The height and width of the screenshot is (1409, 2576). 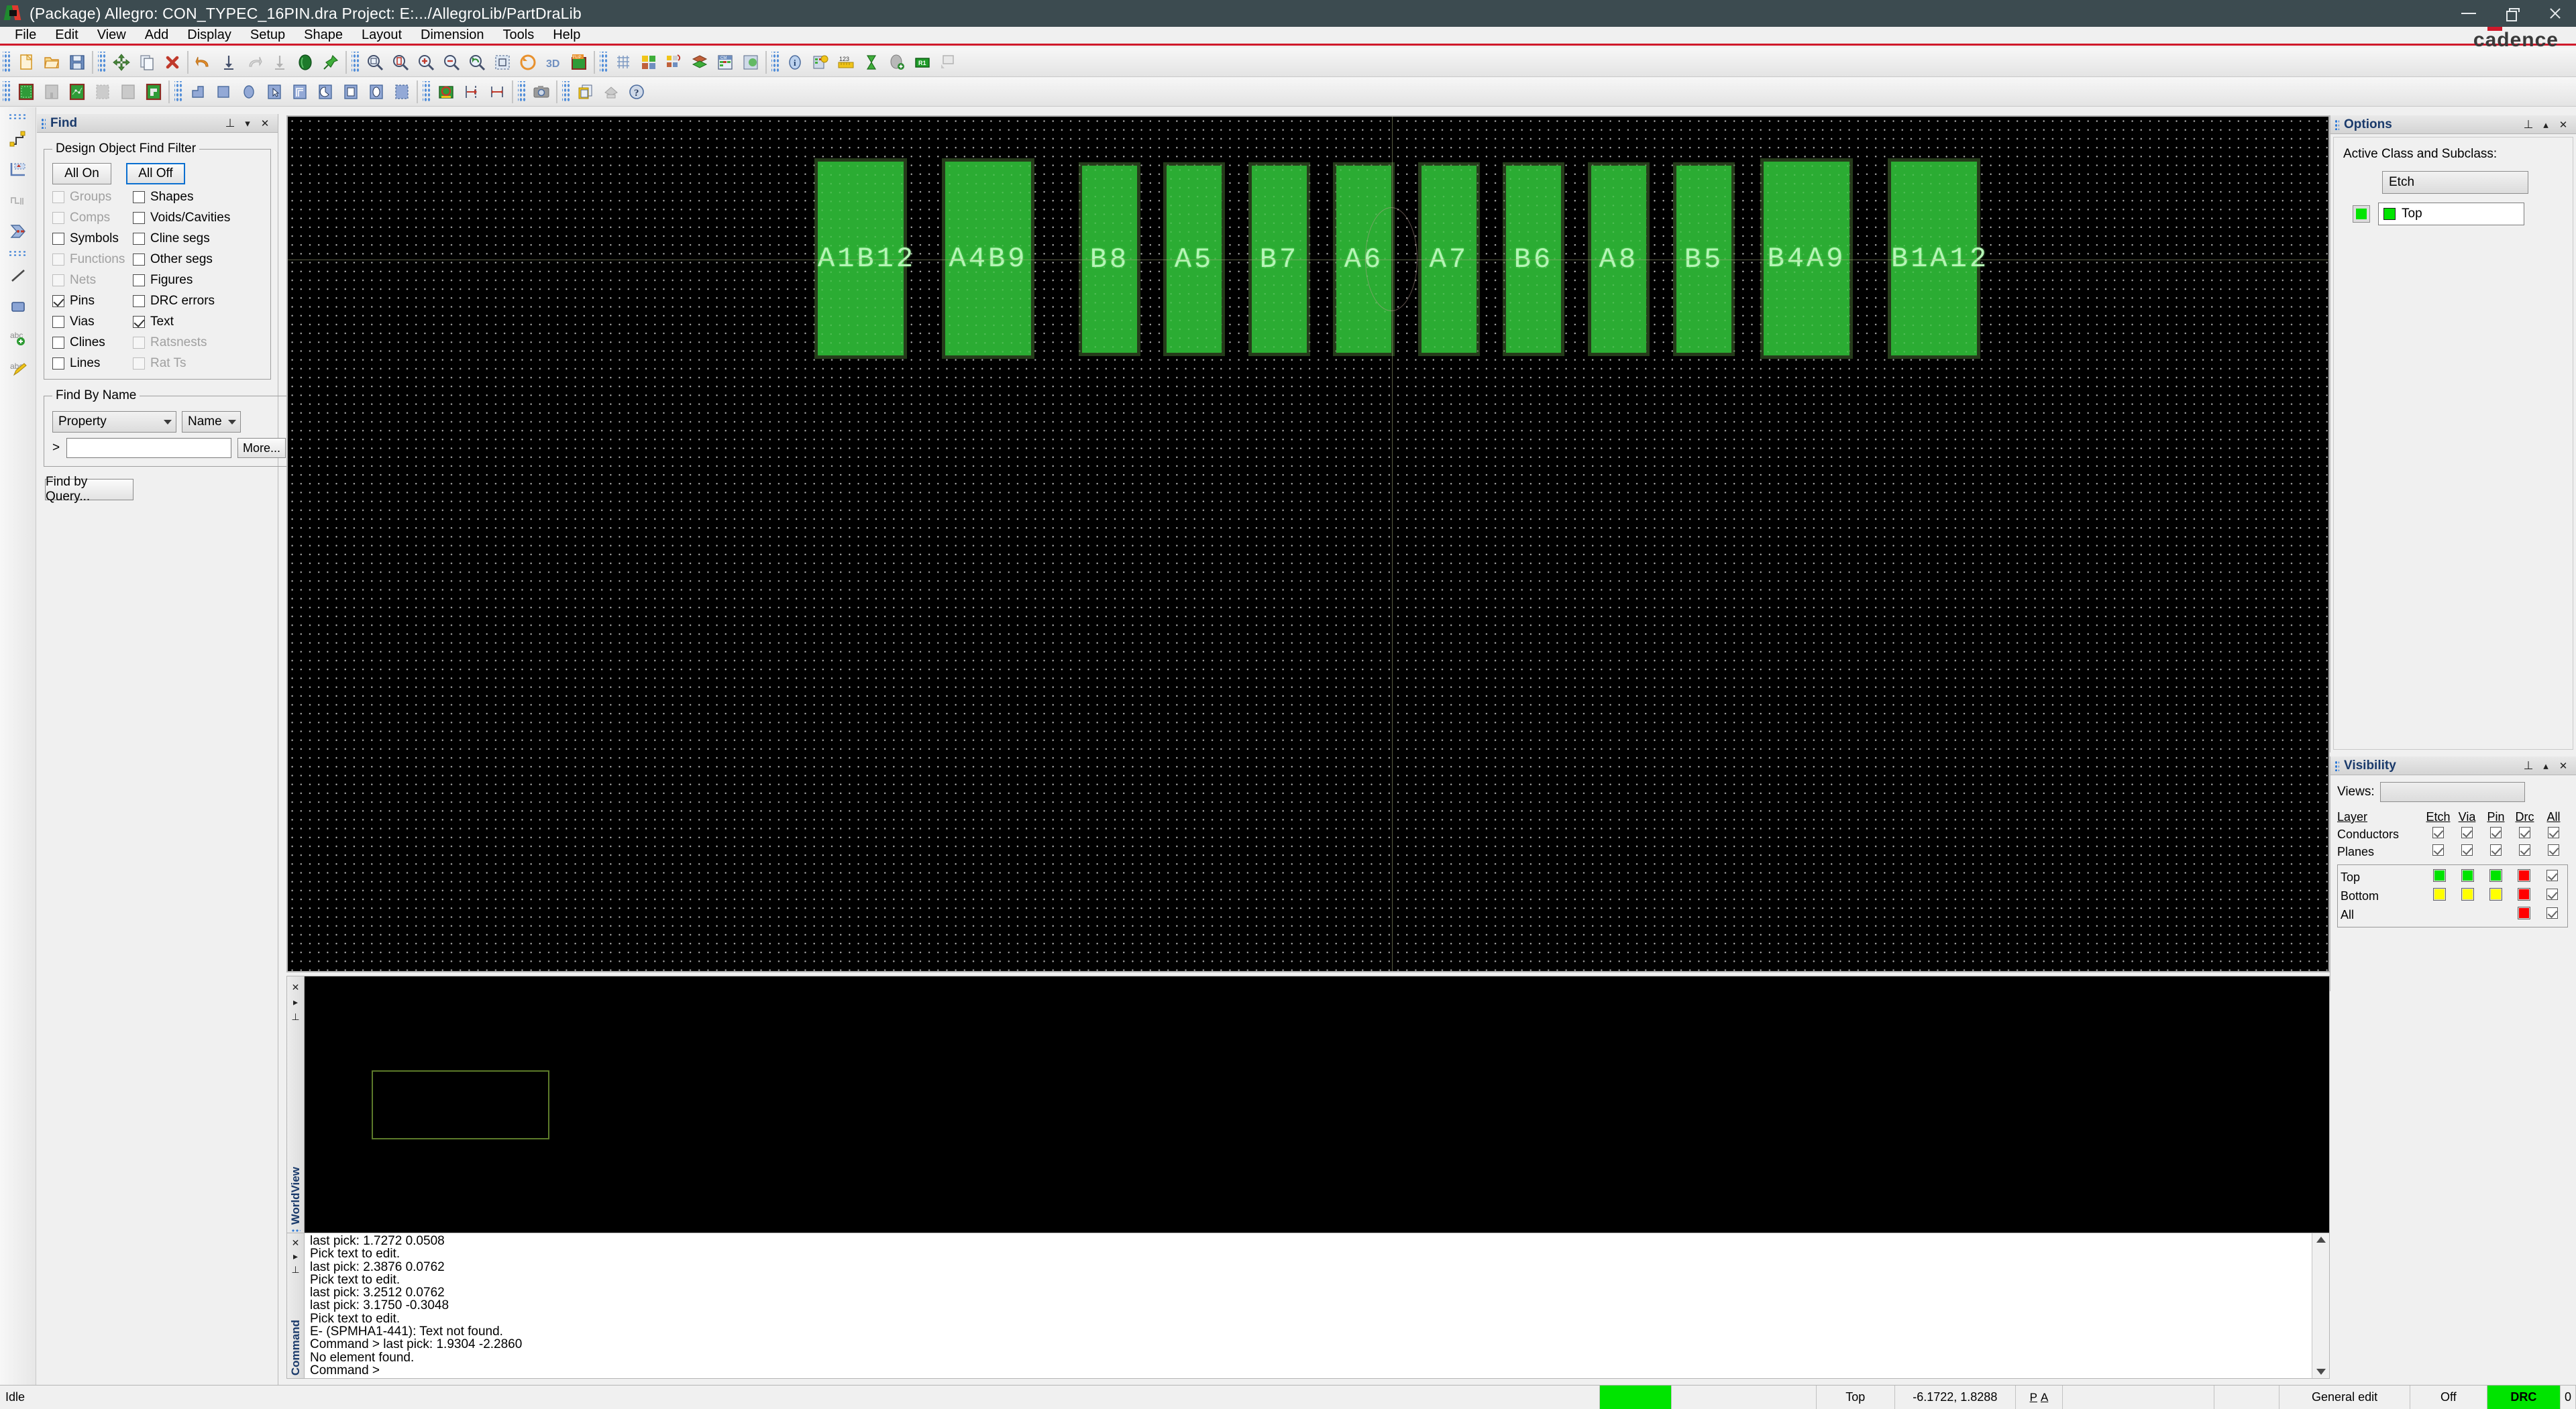 I want to click on reports-icon, so click(x=585, y=92).